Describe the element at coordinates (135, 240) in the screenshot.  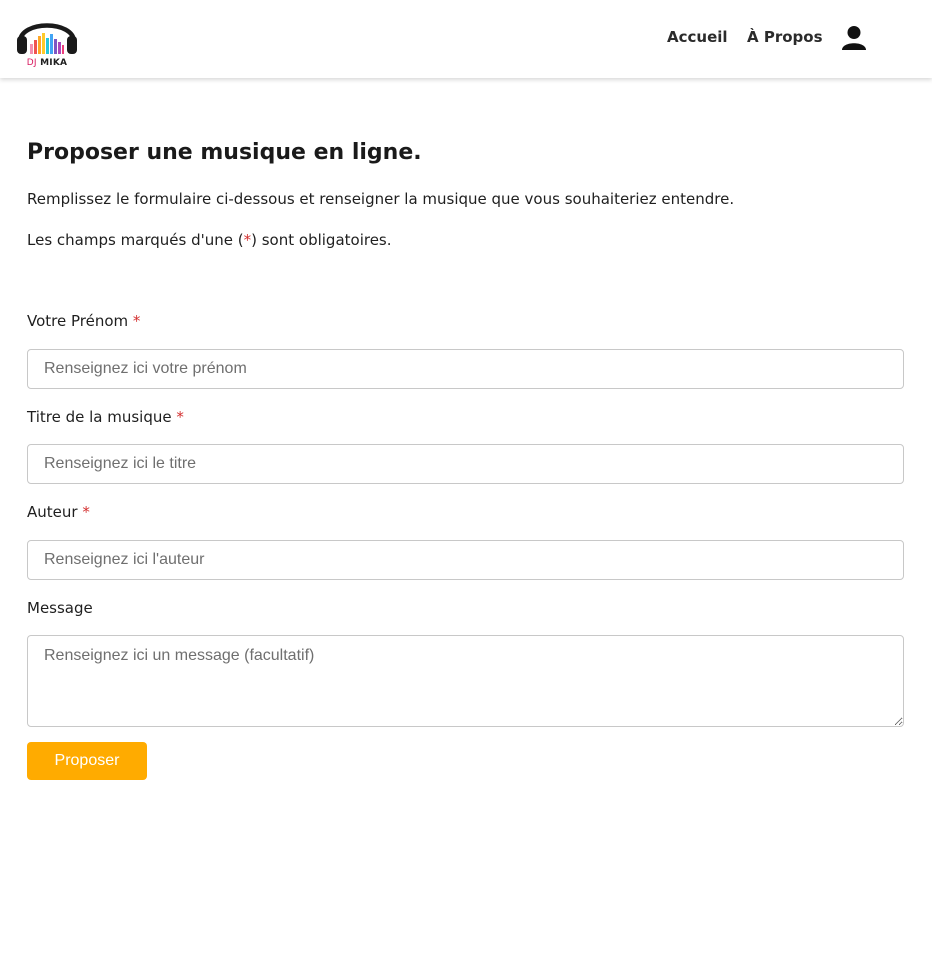
I see `required-note-prefix: Les champs marqués d'une (` at that location.